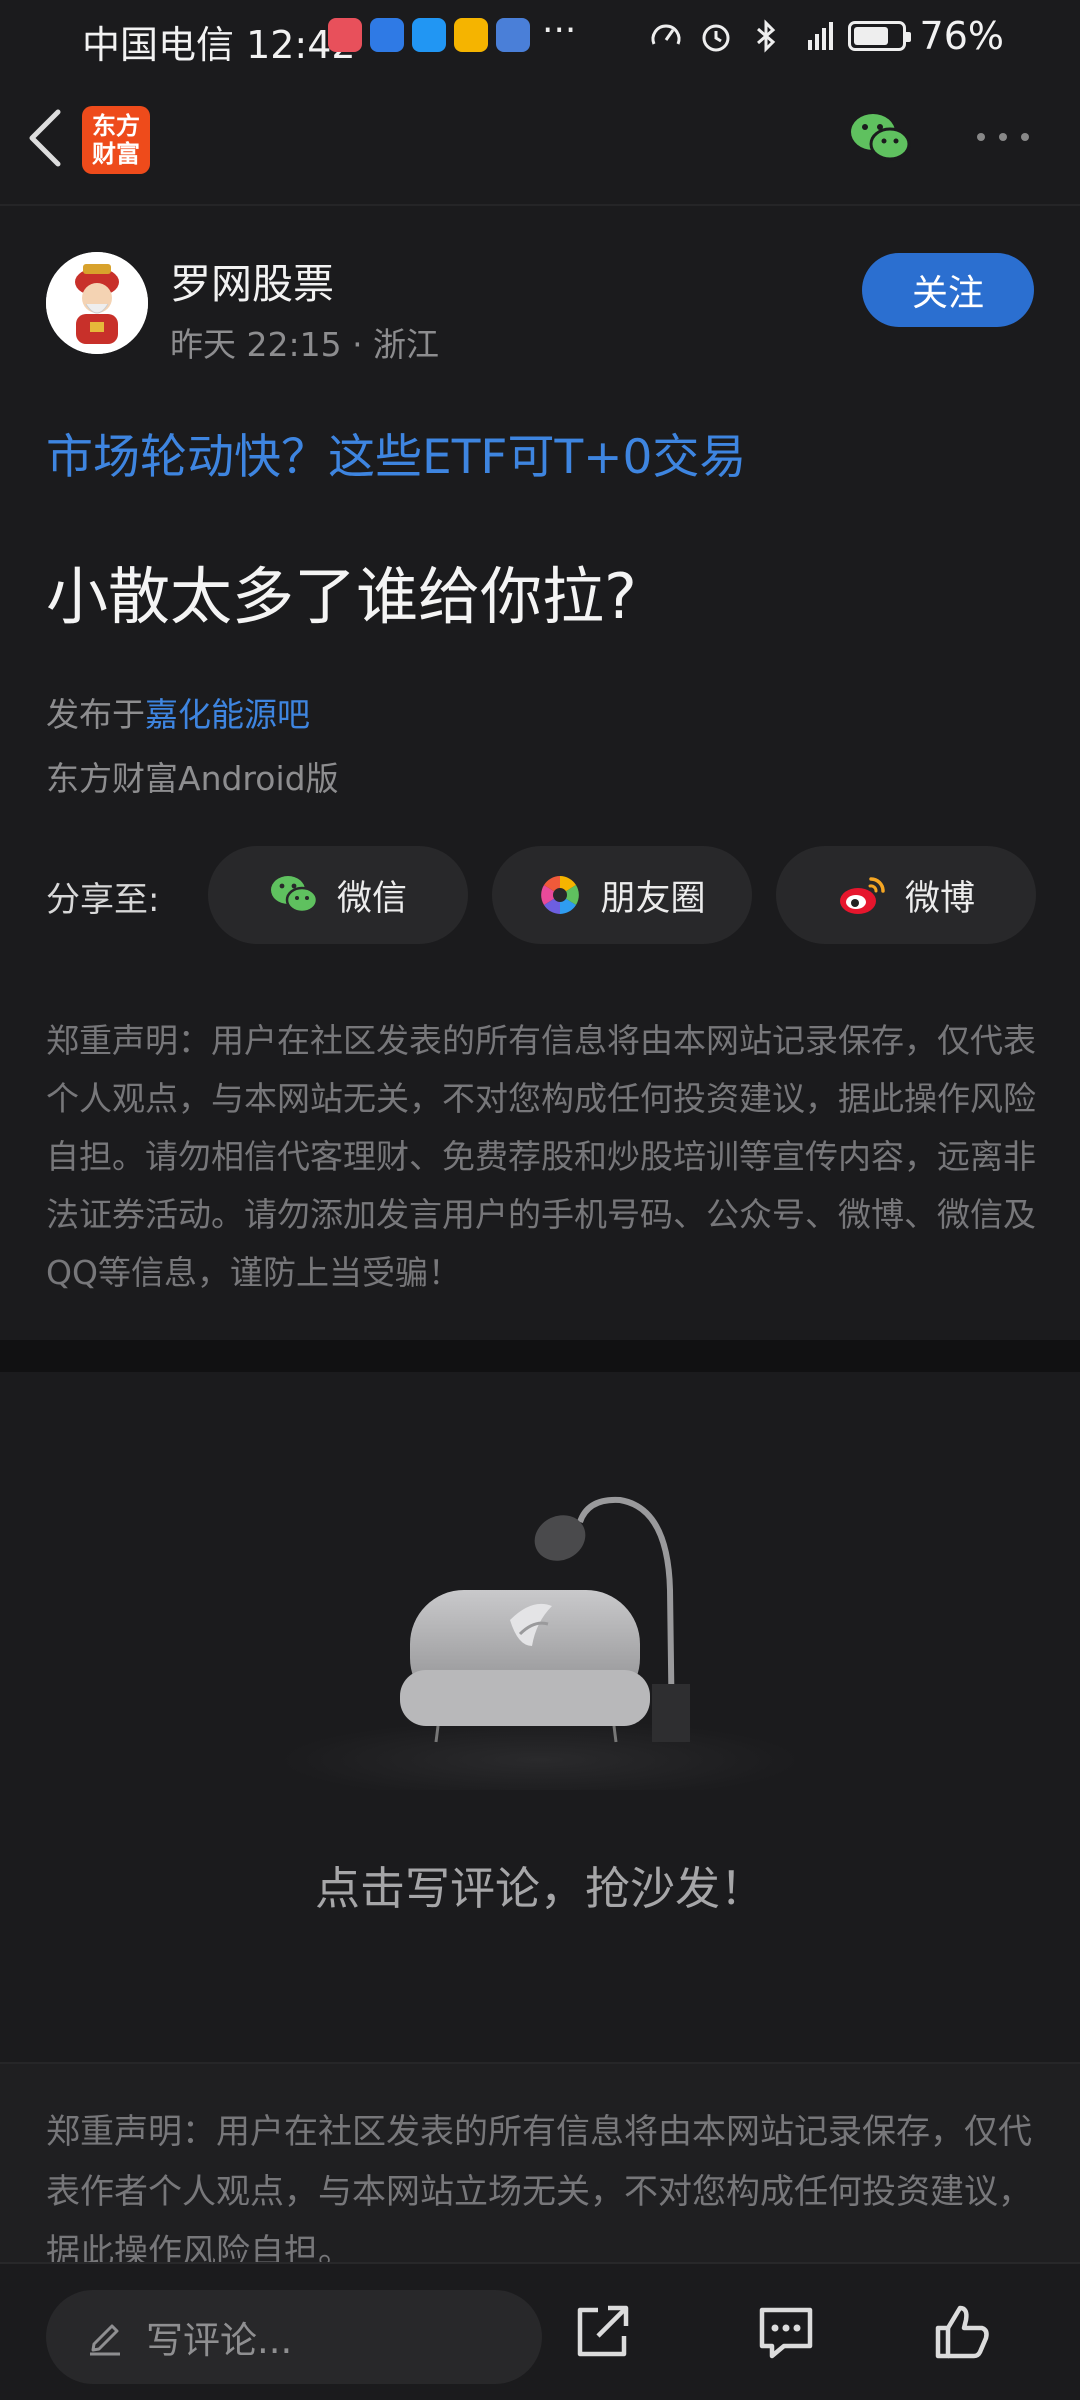 The image size is (1080, 2400). What do you see at coordinates (219, 45) in the screenshot?
I see `carrier-time: 中国电信 12:42` at bounding box center [219, 45].